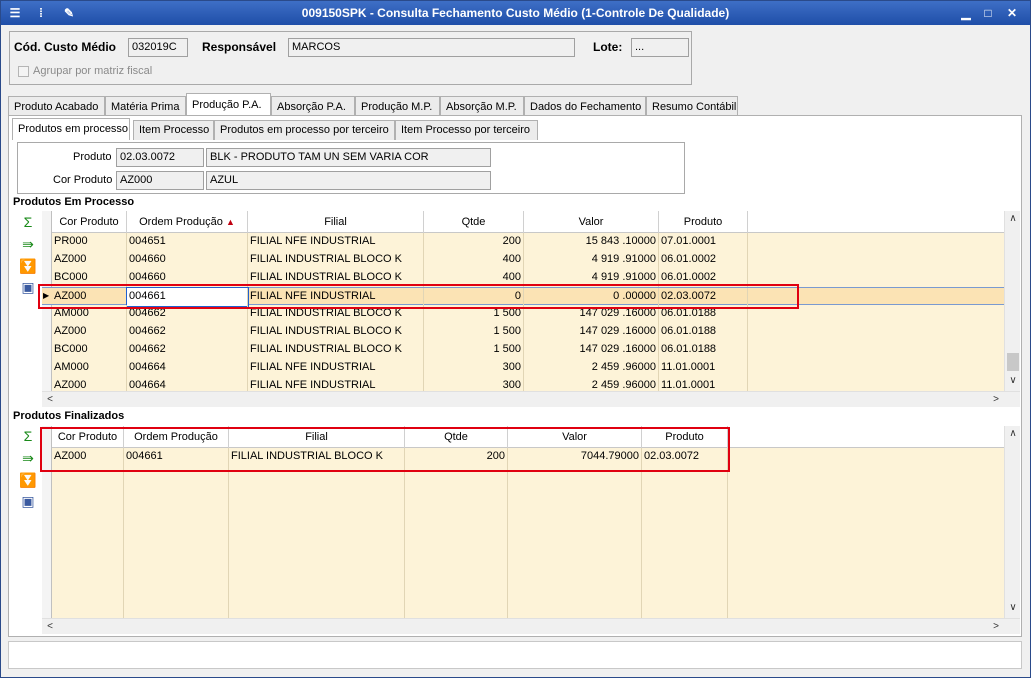  What do you see at coordinates (93, 71) in the screenshot?
I see `agrupar-label: Agrupar por matriz fiscal` at bounding box center [93, 71].